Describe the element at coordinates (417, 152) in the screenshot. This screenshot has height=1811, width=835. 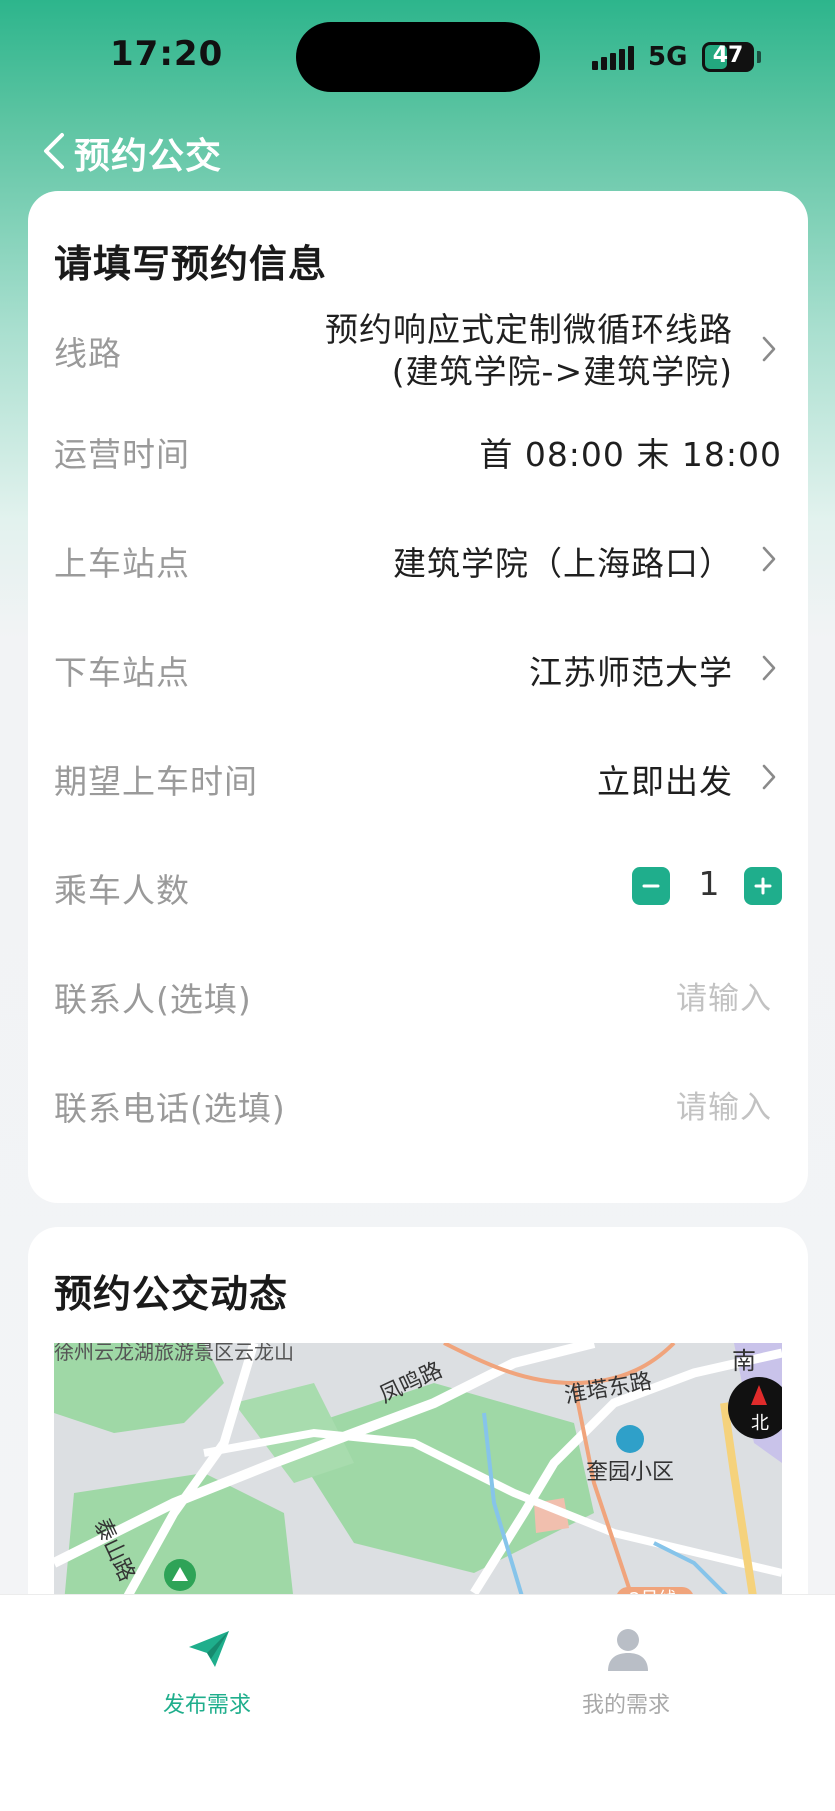
I see `nav-bar: 预约公交` at that location.